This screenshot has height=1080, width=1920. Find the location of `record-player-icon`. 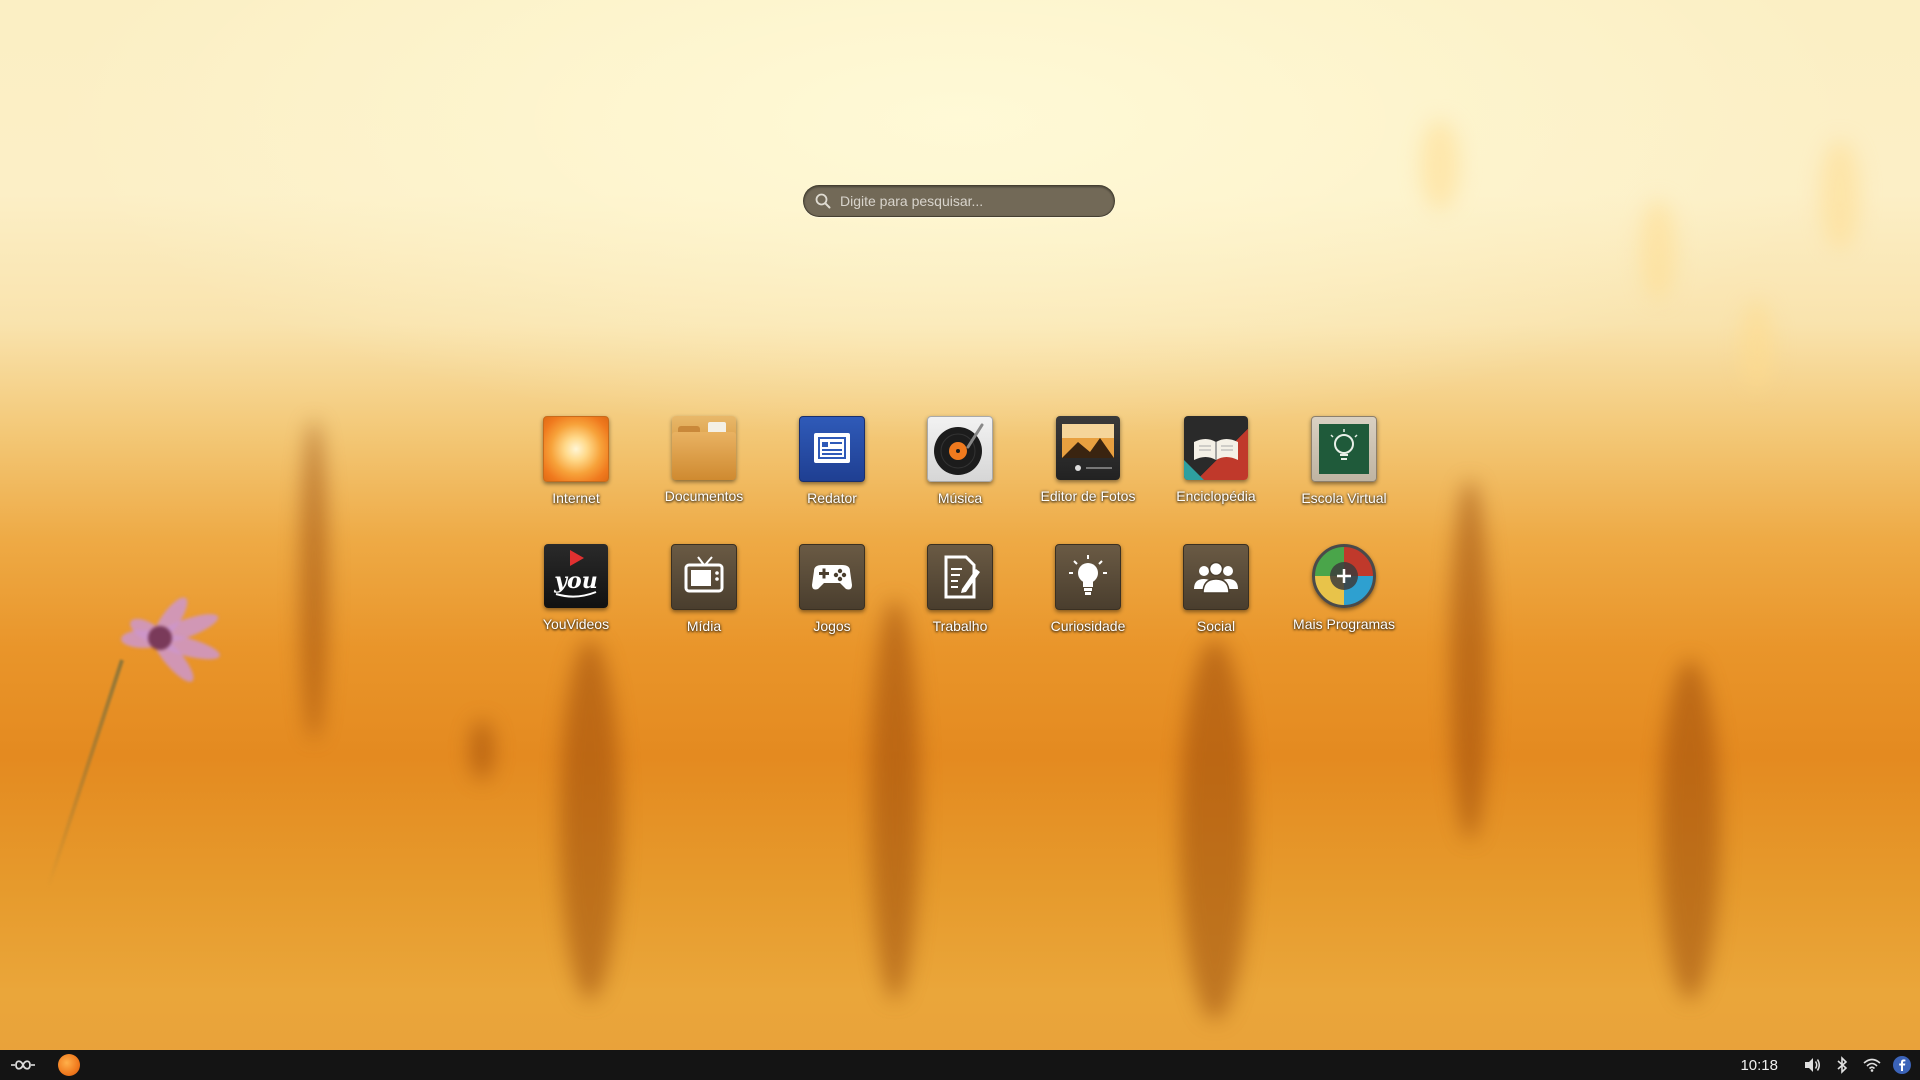

record-player-icon is located at coordinates (960, 449).